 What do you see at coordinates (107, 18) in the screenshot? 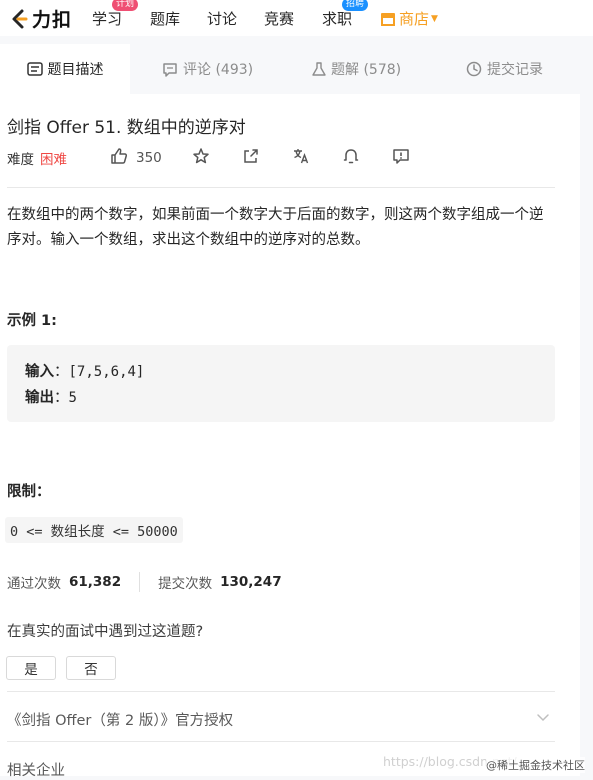
I see `nav-item-study: 学习` at bounding box center [107, 18].